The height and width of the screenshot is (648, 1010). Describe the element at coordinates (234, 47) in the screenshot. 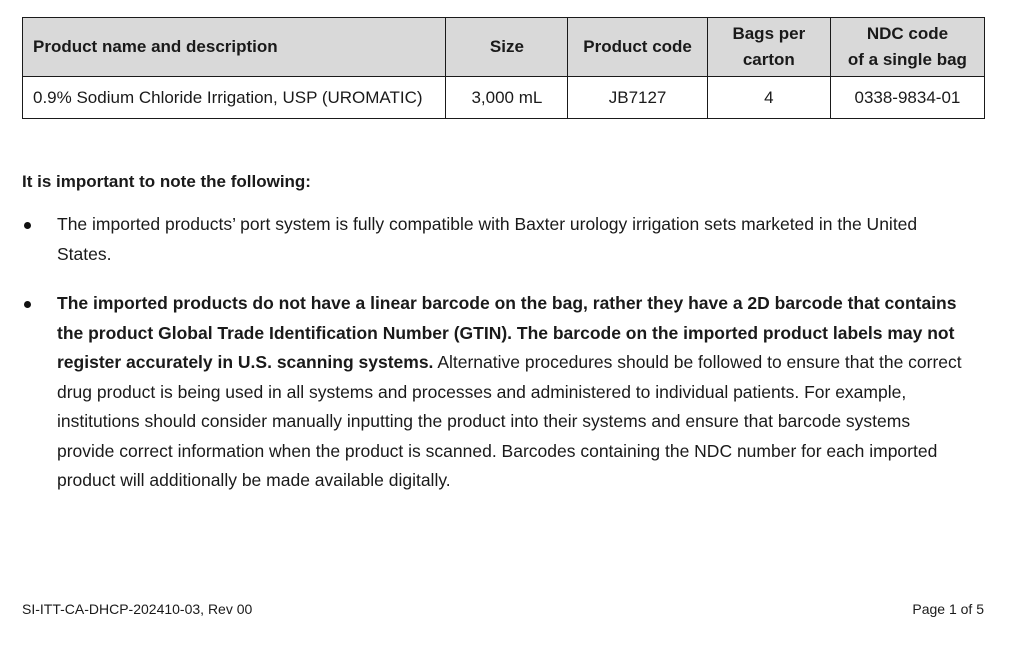

I see `header-product-name: Product name and description` at that location.